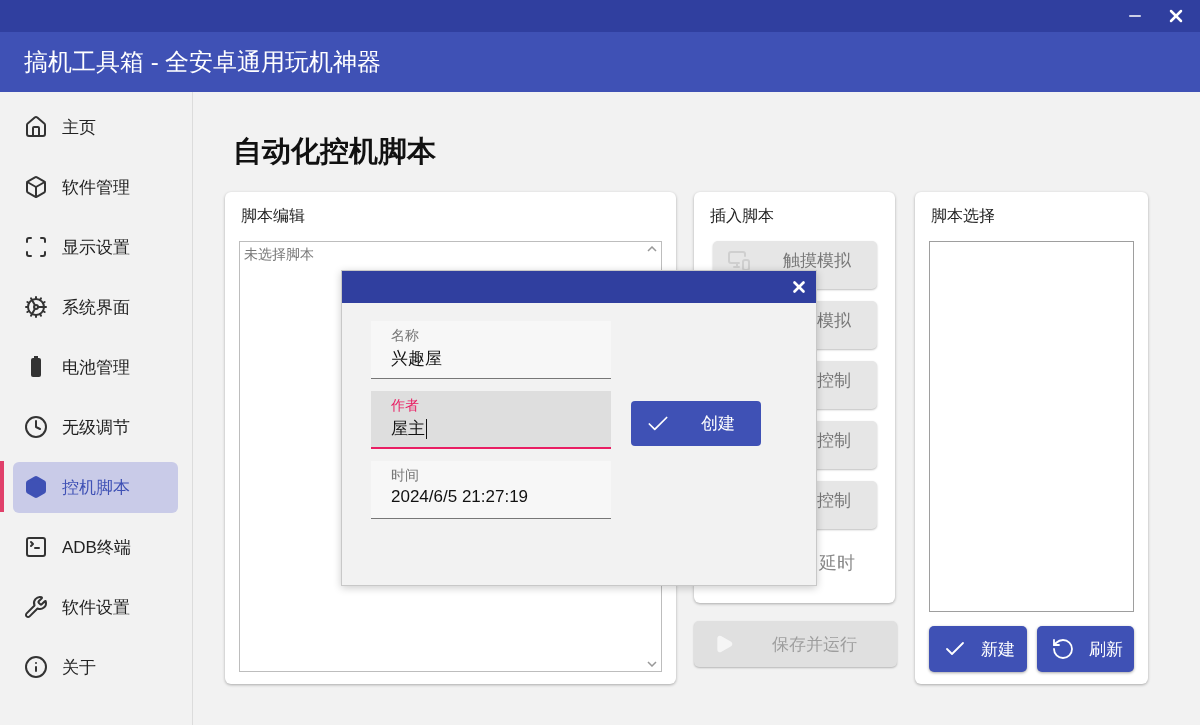 The height and width of the screenshot is (725, 1200). What do you see at coordinates (36, 427) in the screenshot?
I see `clock-icon` at bounding box center [36, 427].